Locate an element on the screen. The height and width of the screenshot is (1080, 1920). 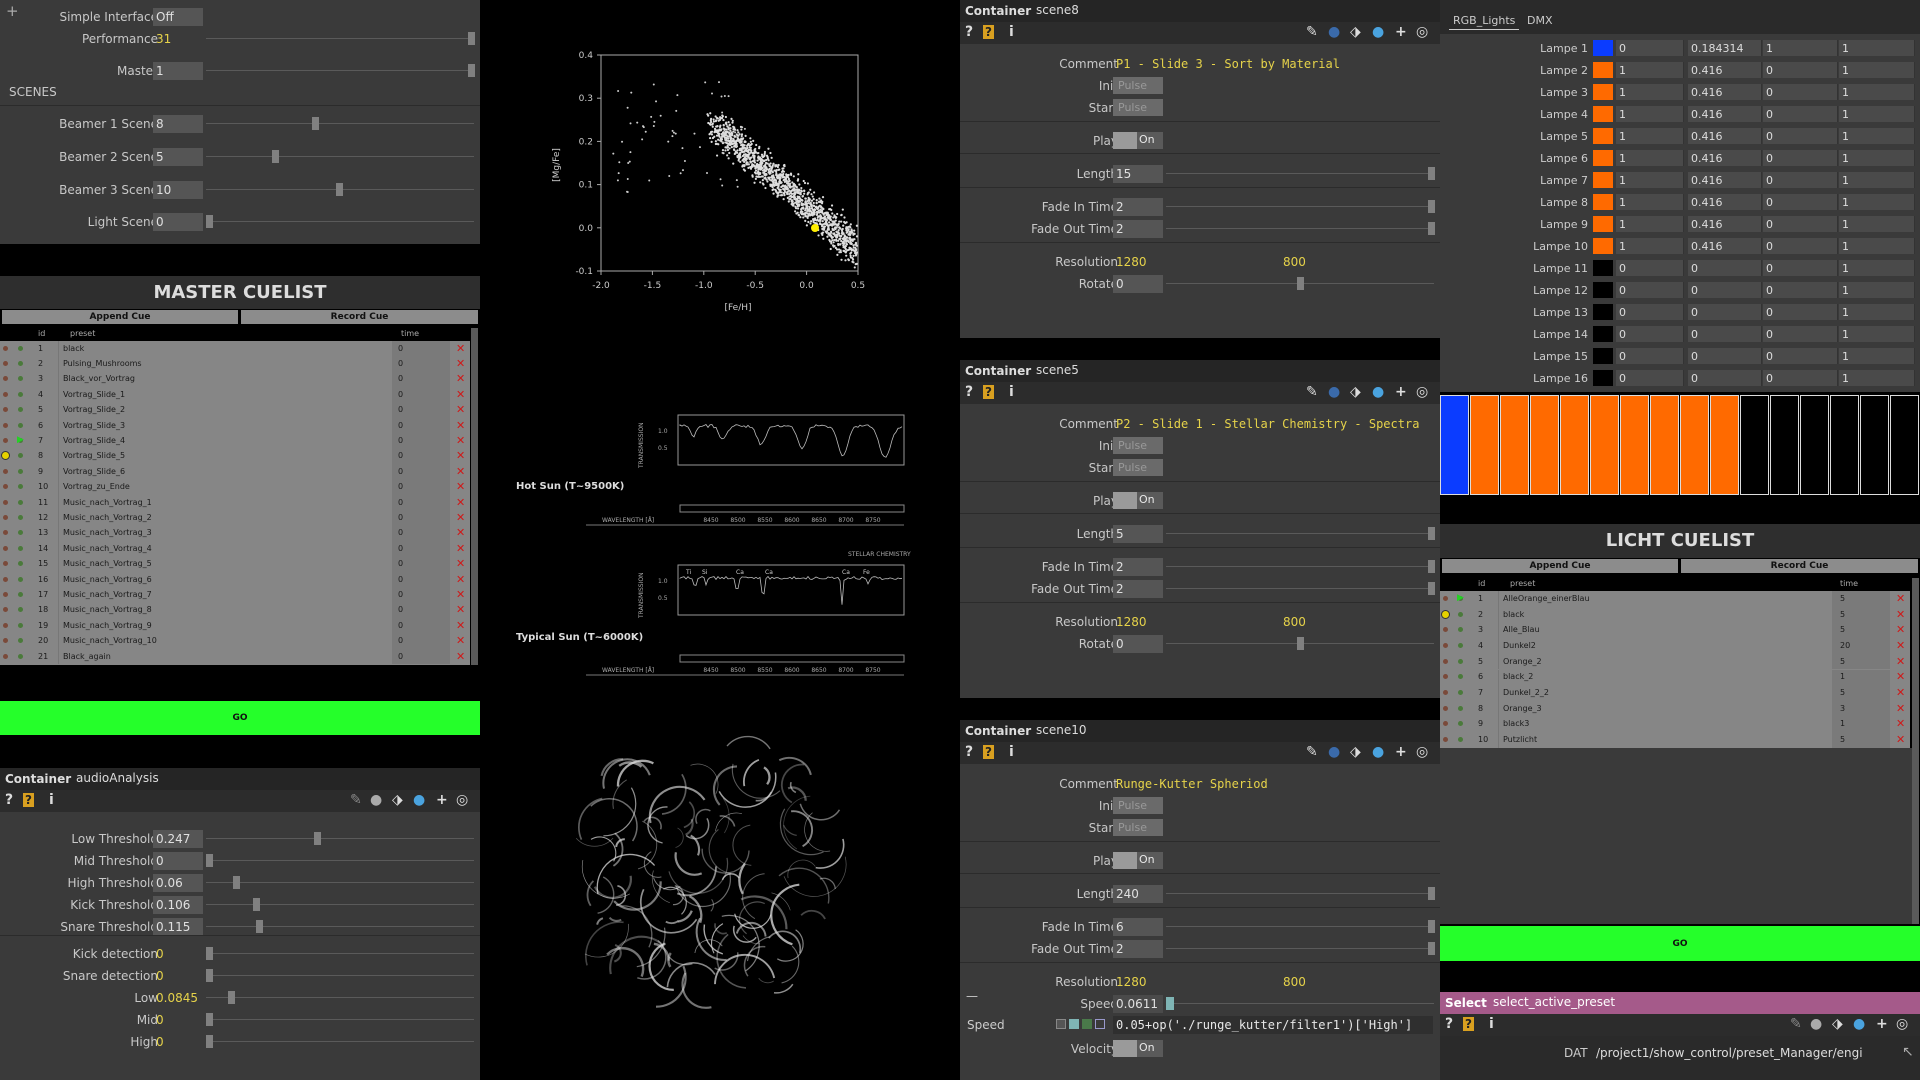
scene8-res-h: 800 is located at coordinates (1305, 262).